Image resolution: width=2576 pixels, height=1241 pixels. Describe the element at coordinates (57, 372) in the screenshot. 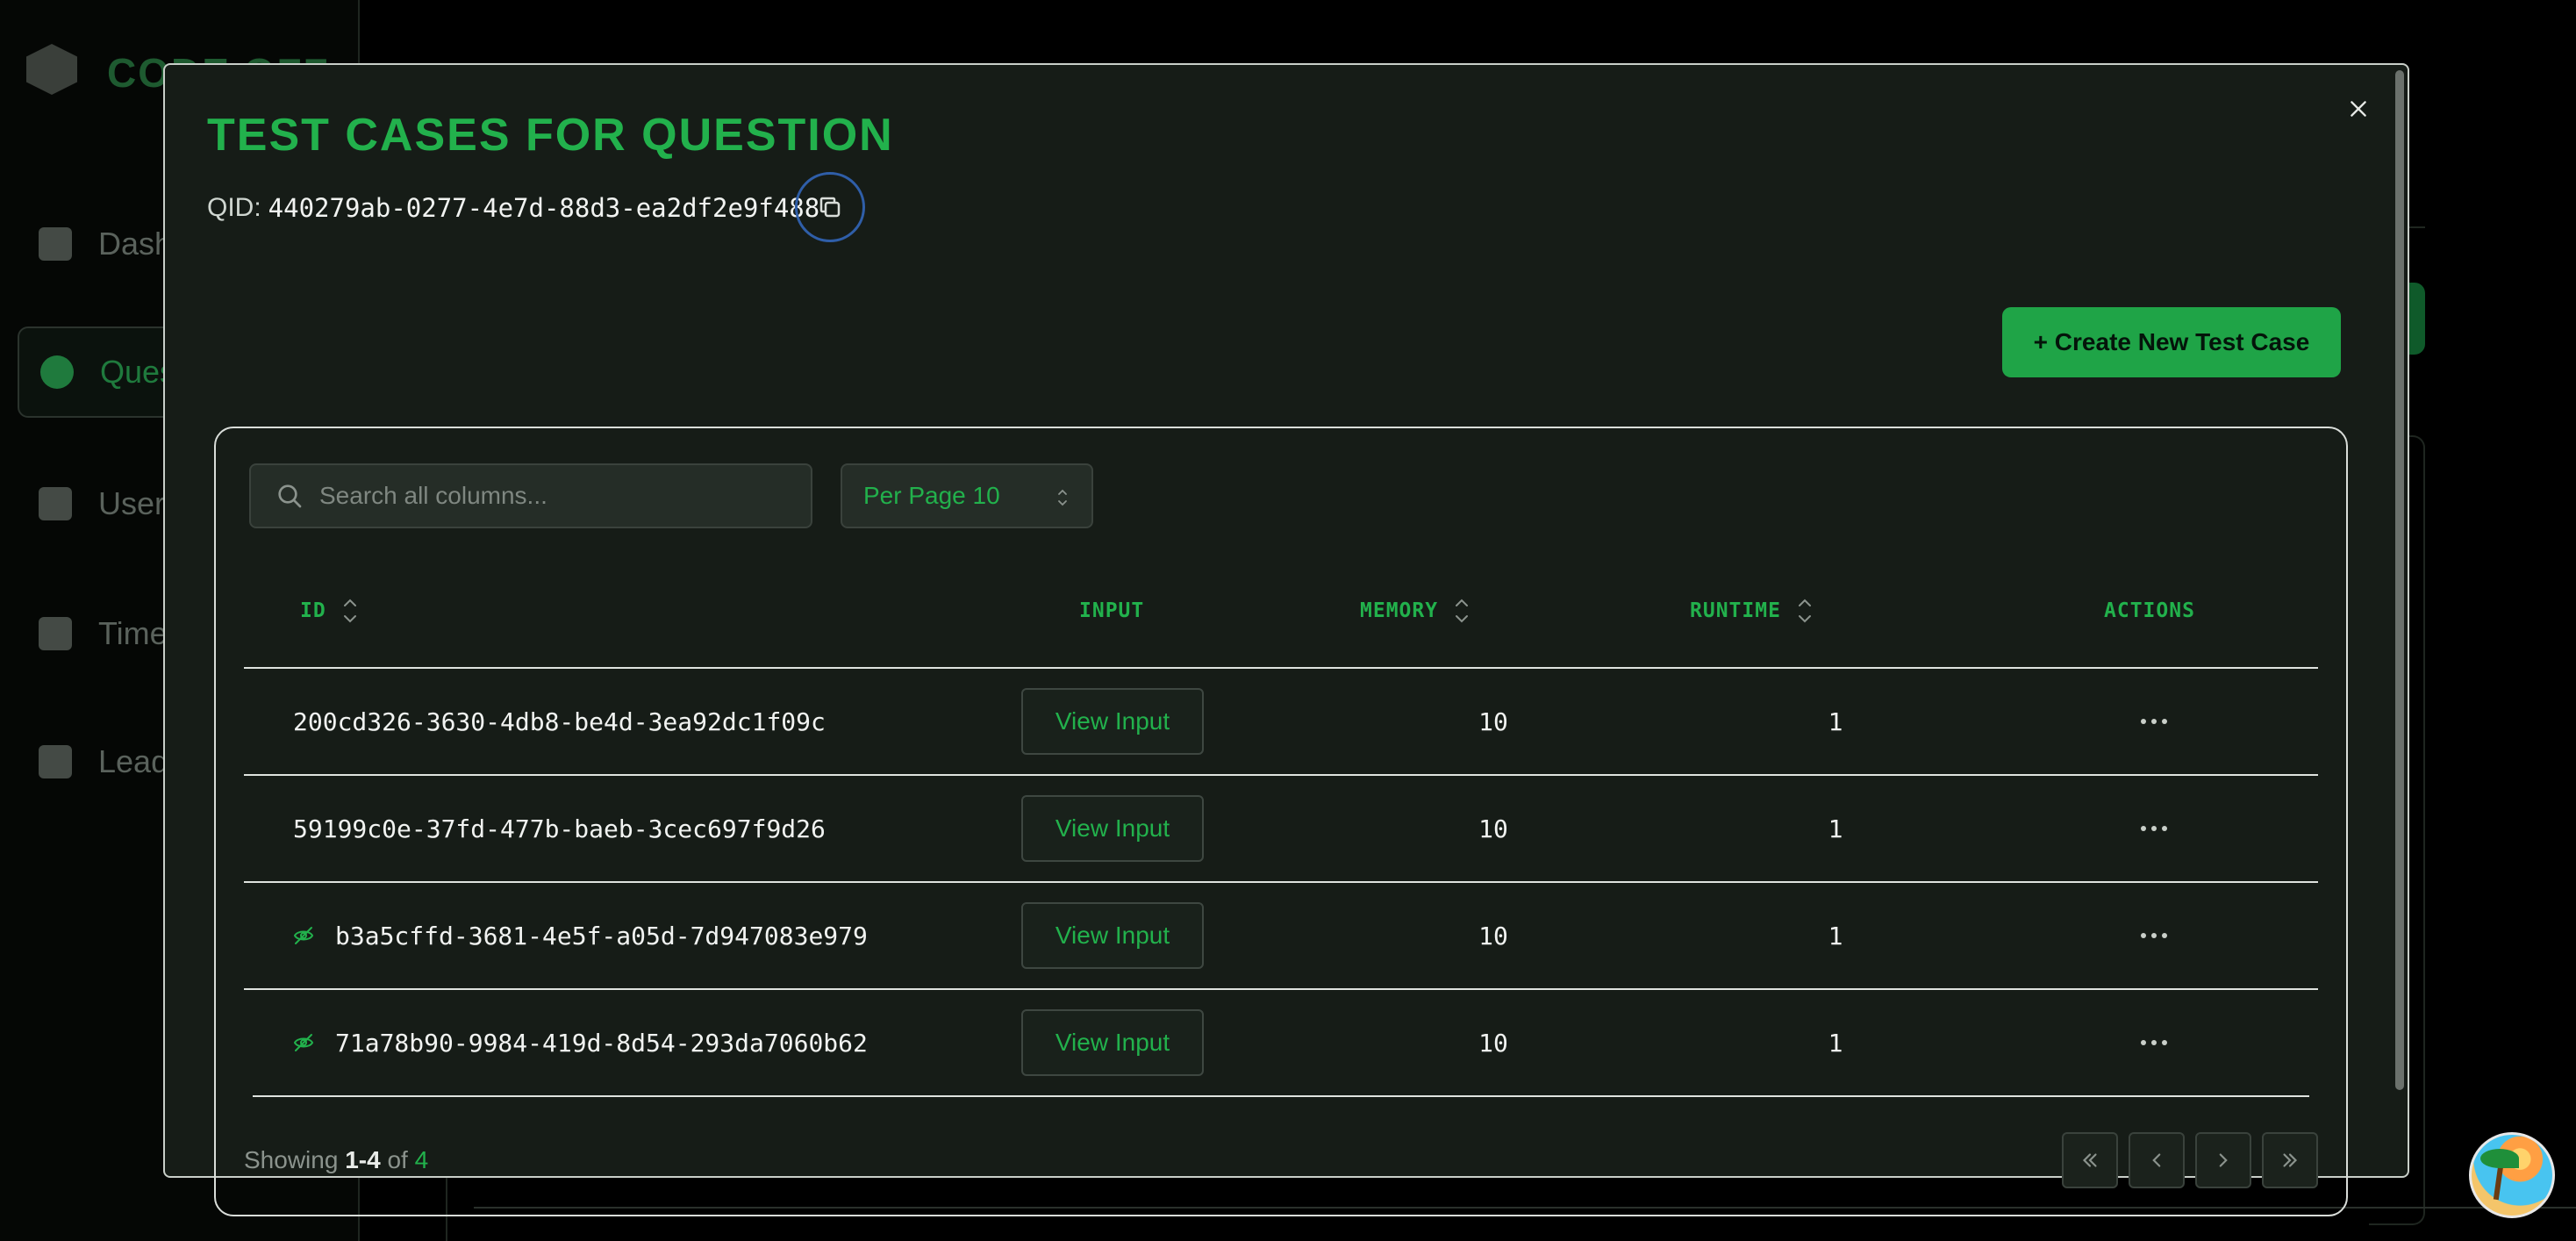

I see `question-icon` at that location.